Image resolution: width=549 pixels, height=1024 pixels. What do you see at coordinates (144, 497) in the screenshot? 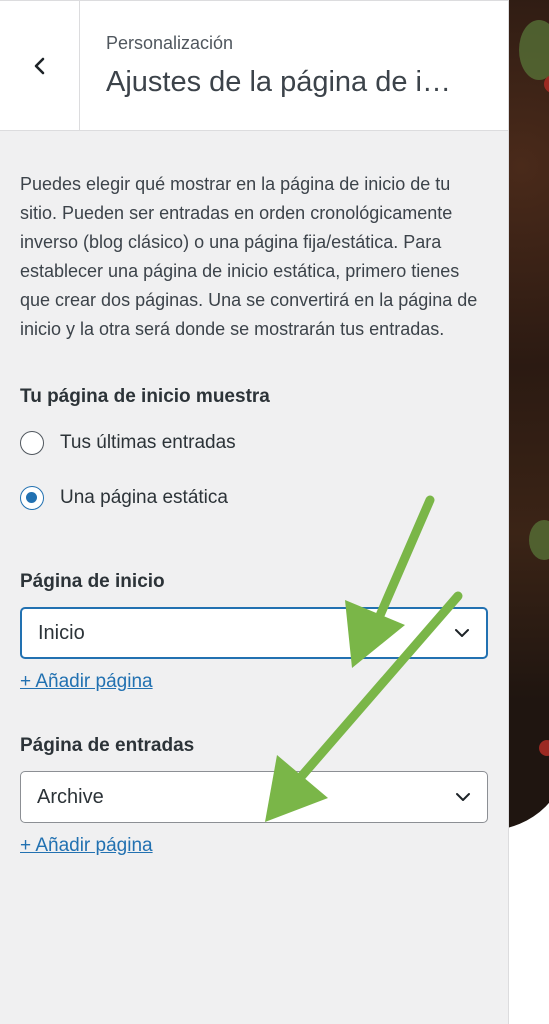
I see `radio-label: Una página estática` at bounding box center [144, 497].